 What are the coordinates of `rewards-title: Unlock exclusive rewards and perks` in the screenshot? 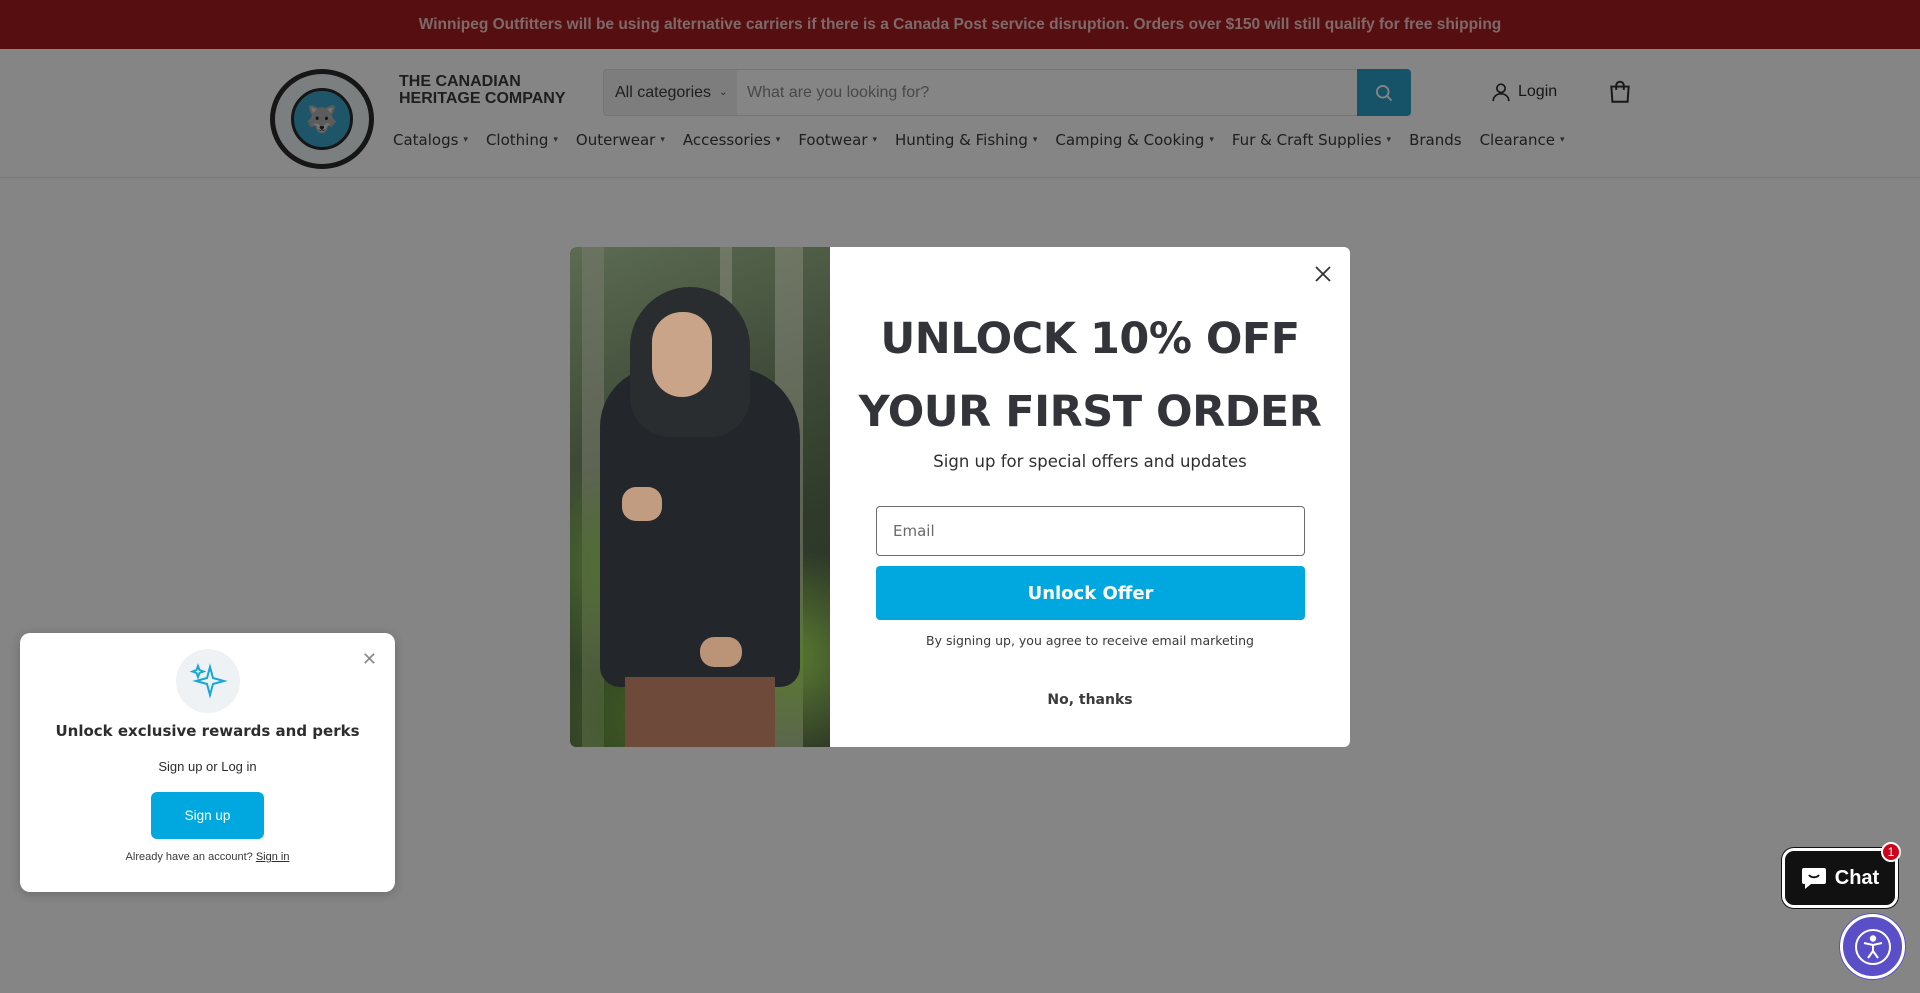 It's located at (207, 731).